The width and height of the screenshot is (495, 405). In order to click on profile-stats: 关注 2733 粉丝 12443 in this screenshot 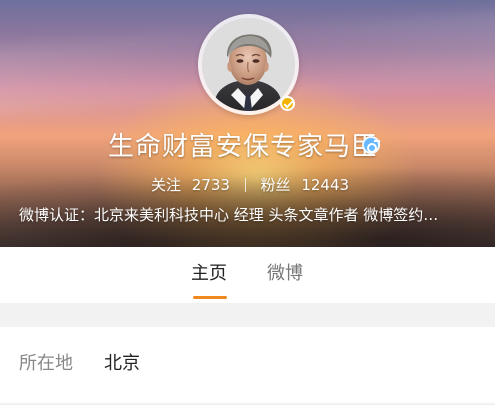, I will do `click(250, 185)`.